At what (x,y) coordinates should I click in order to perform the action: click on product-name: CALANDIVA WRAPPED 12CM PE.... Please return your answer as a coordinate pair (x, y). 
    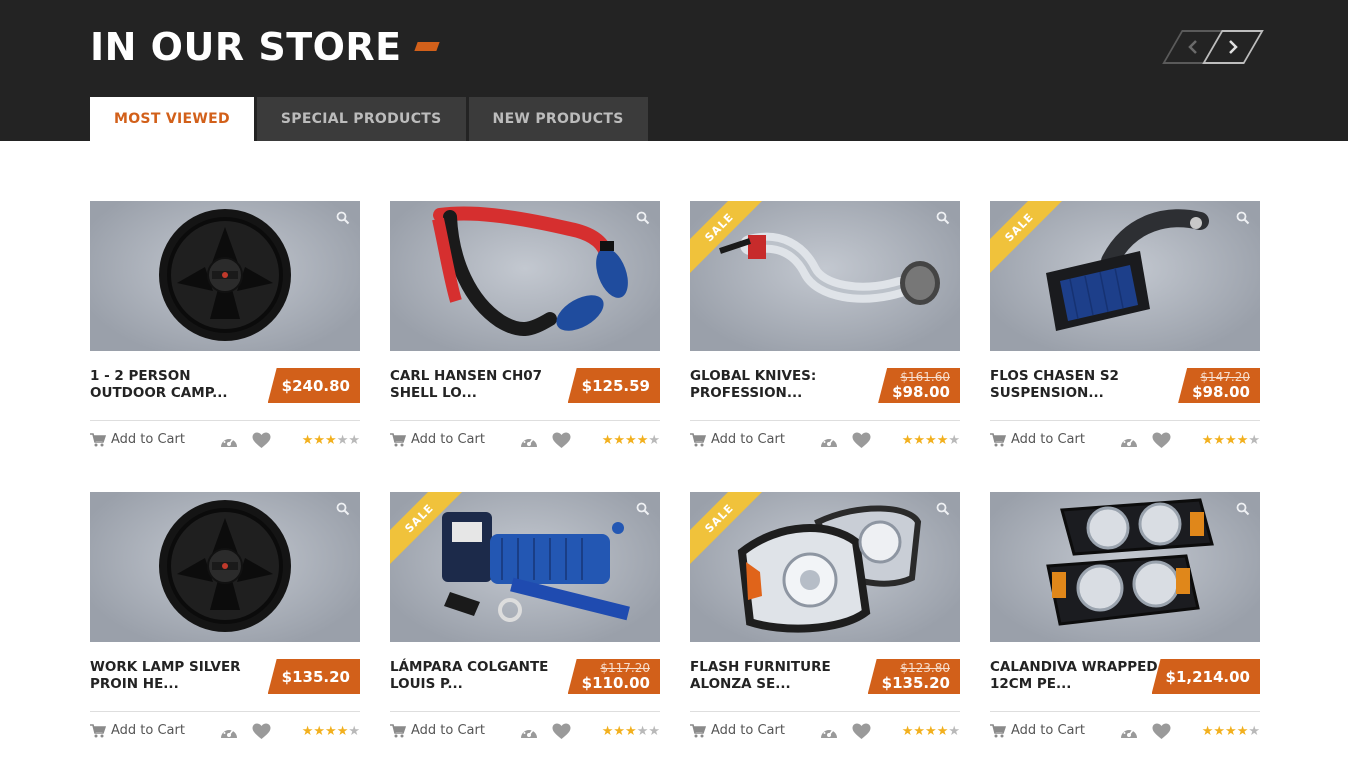
    Looking at the image, I should click on (1080, 676).